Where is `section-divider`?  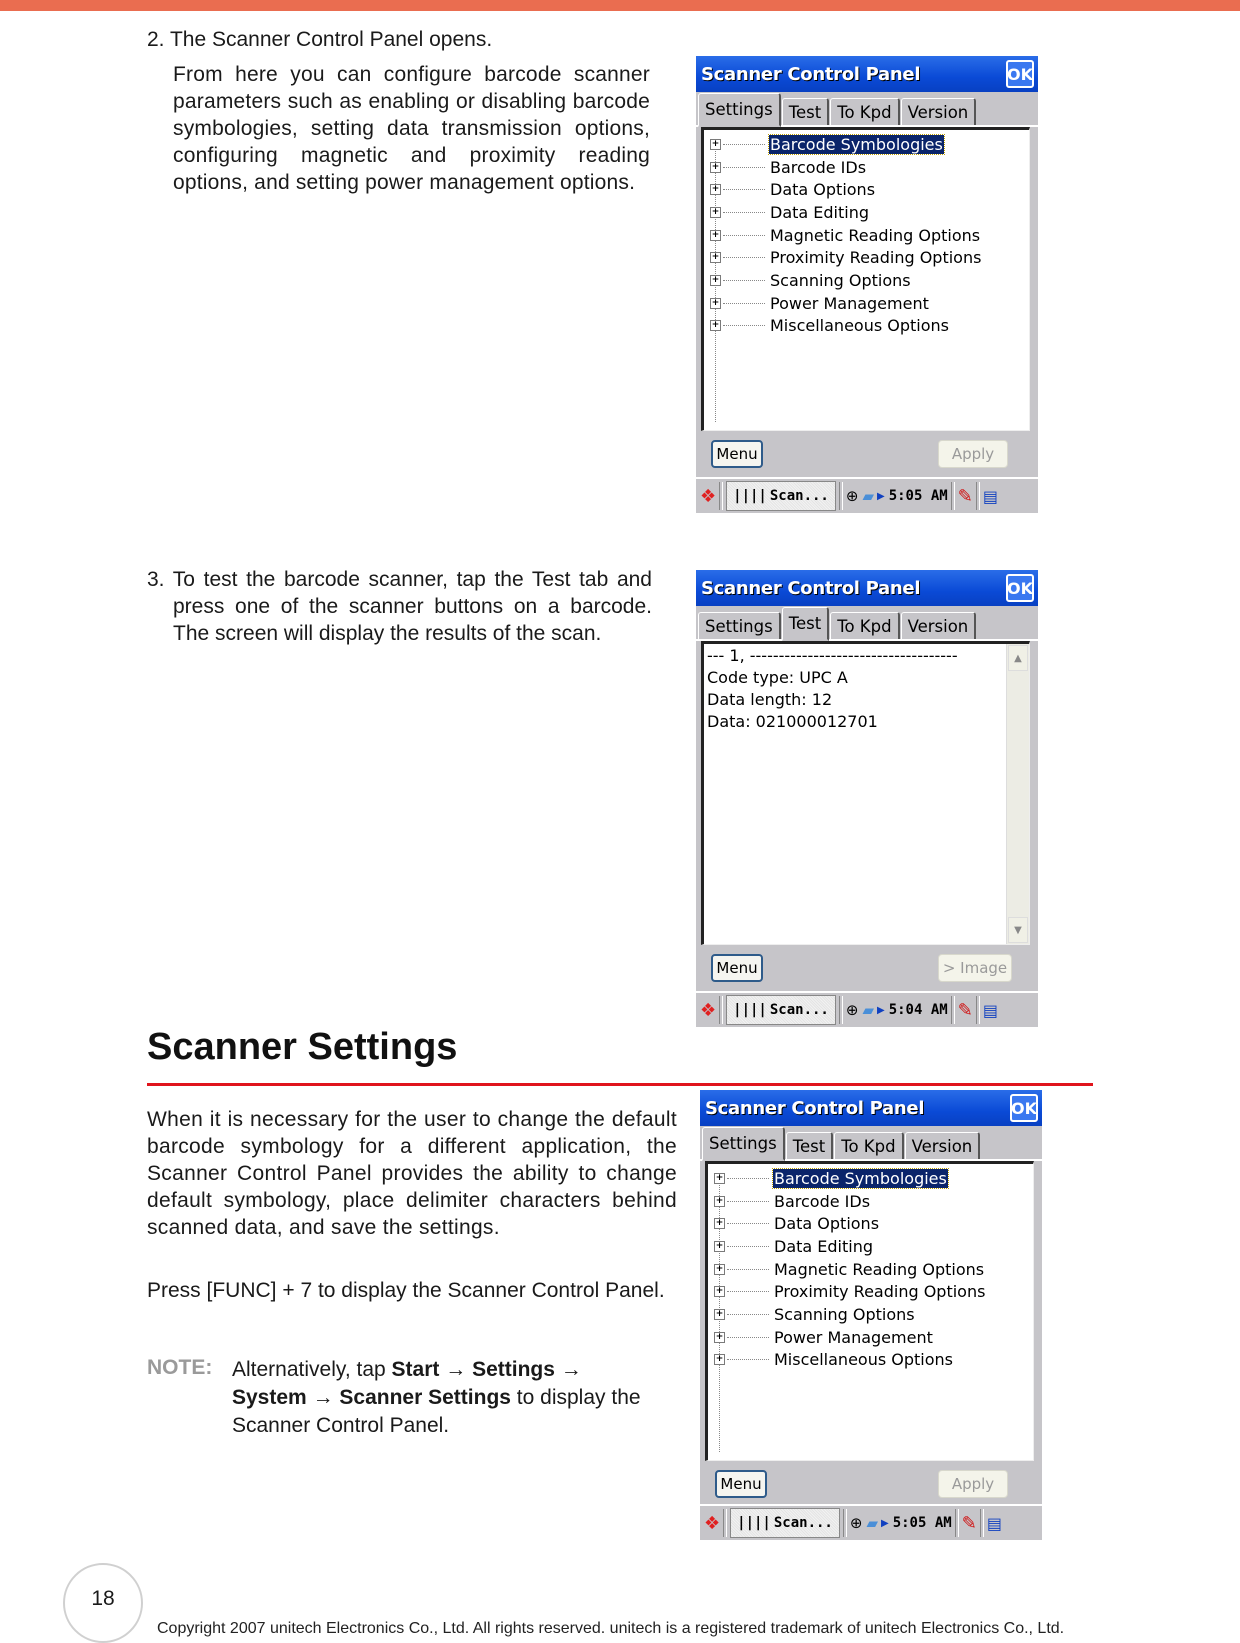 section-divider is located at coordinates (620, 1084).